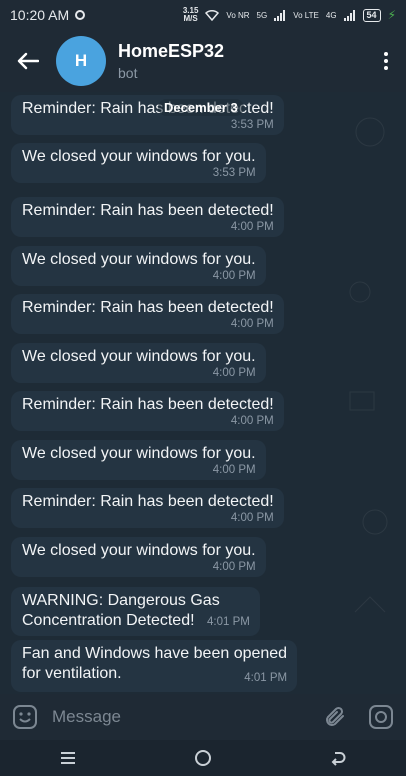  I want to click on back-button, so click(28, 61).